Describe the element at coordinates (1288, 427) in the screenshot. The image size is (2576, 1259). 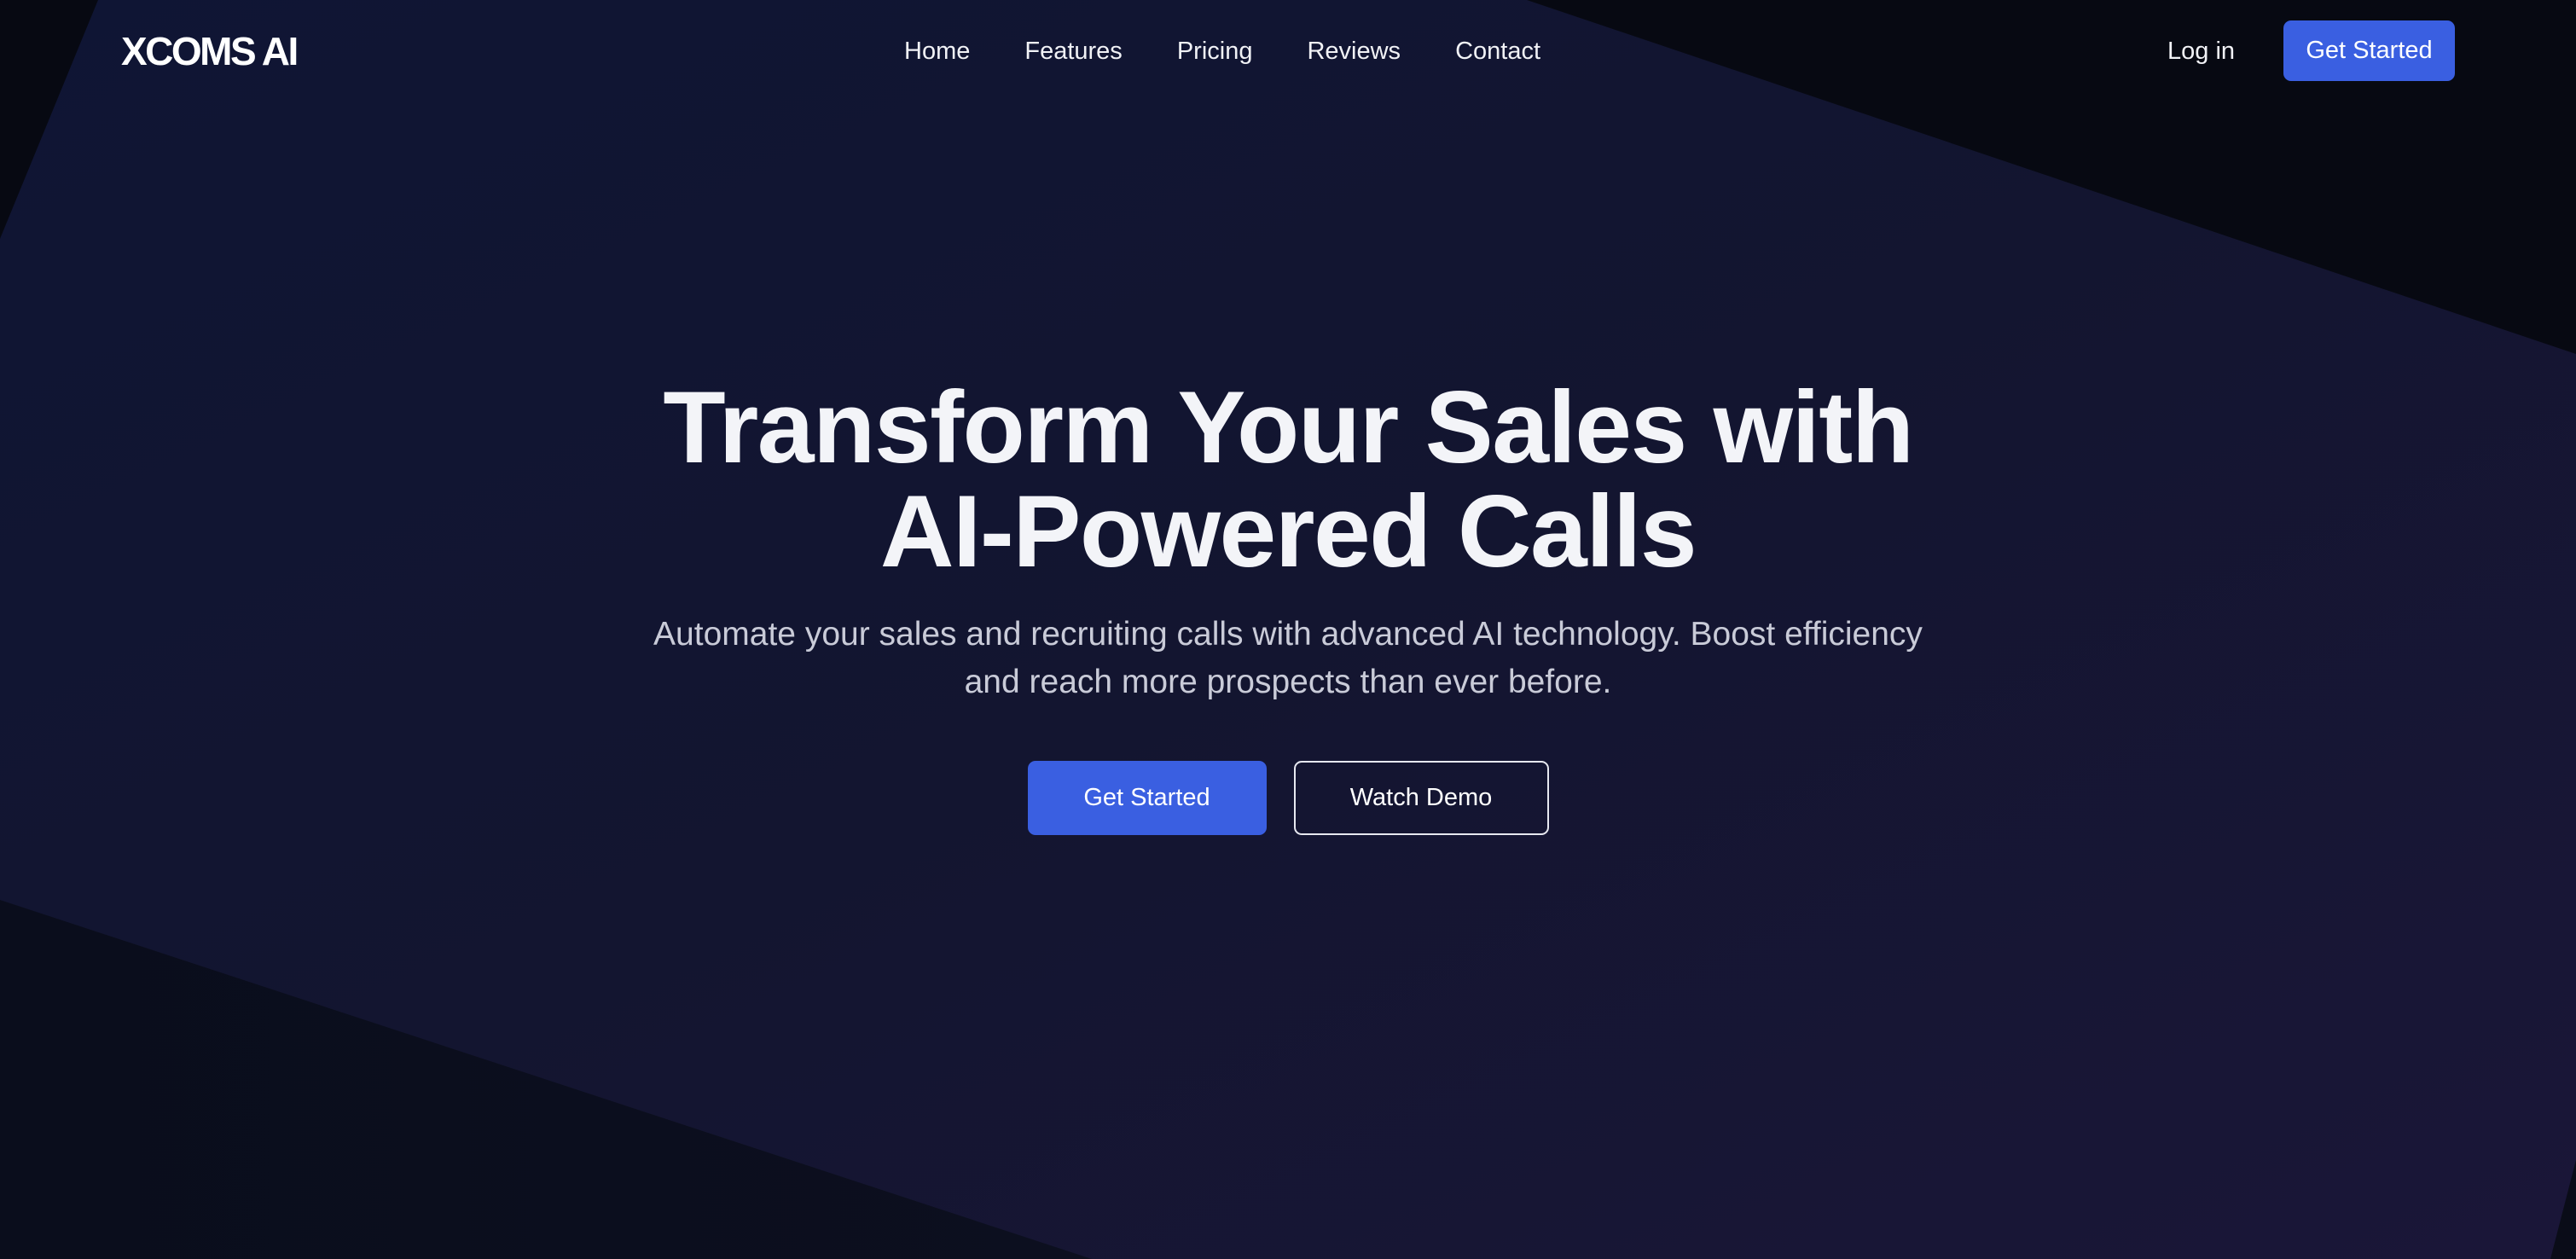
I see `hero-title-line-1: Transform Your Sales with` at that location.